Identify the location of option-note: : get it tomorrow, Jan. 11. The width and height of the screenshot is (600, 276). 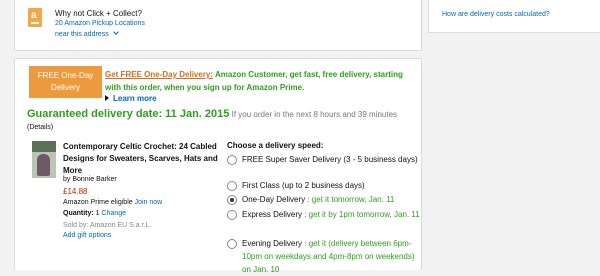
(350, 199).